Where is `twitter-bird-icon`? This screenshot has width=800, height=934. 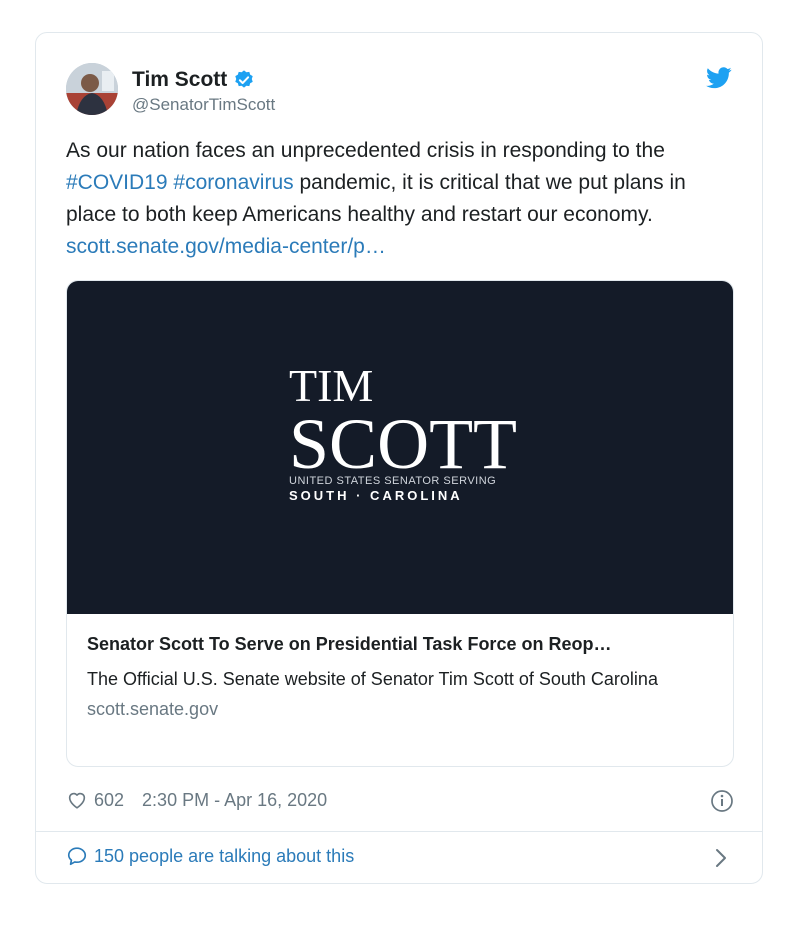 twitter-bird-icon is located at coordinates (719, 78).